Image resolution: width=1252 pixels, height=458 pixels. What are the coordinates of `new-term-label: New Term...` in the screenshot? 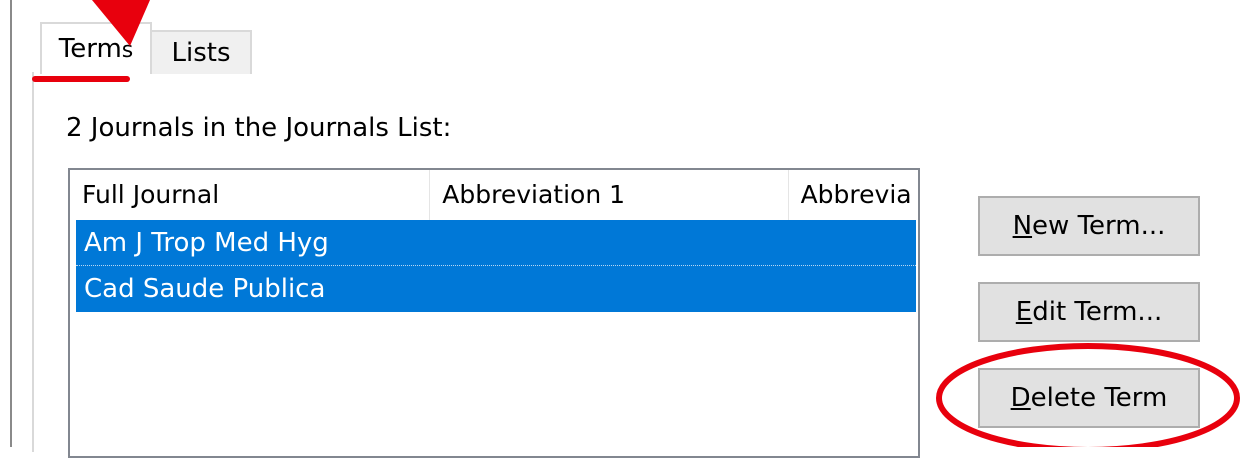 It's located at (1089, 226).